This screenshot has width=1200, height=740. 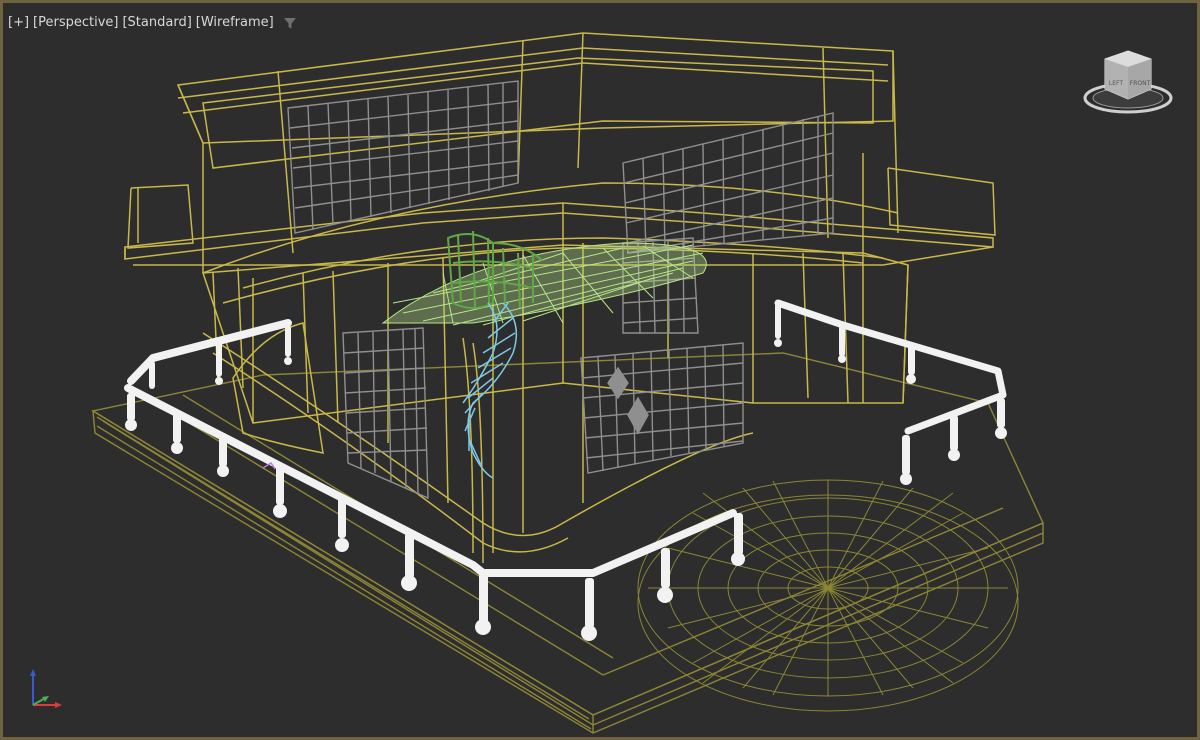 What do you see at coordinates (828, 595) in the screenshot?
I see `pool-mesh` at bounding box center [828, 595].